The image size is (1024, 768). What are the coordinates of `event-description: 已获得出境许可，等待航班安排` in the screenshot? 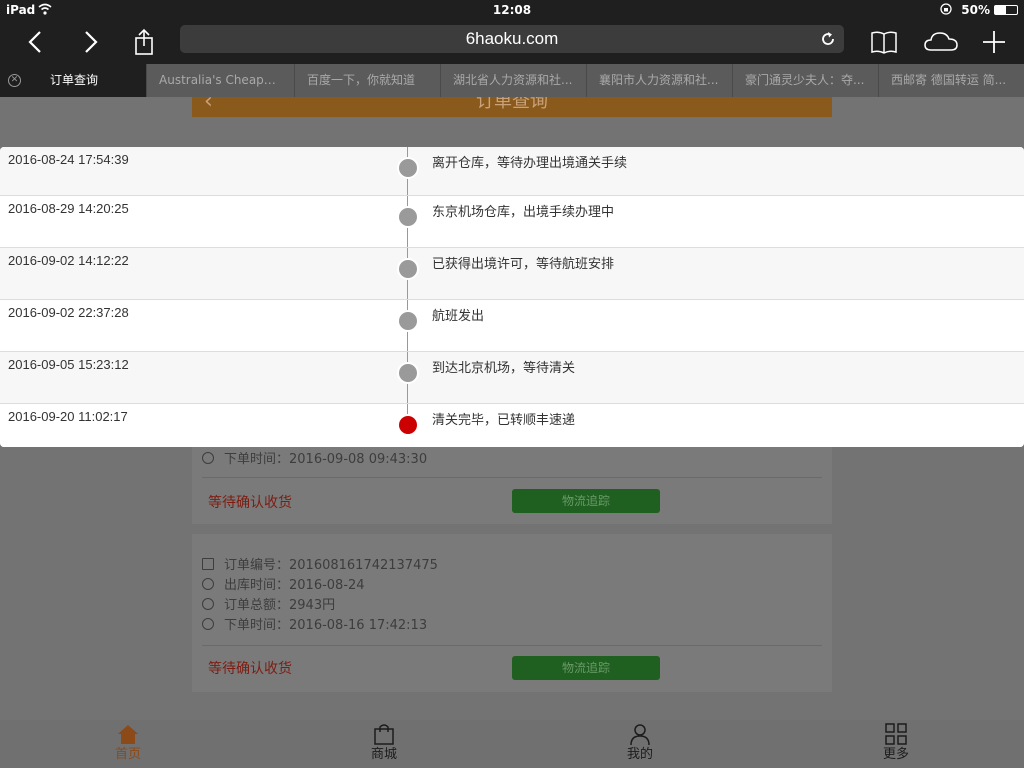 It's located at (523, 264).